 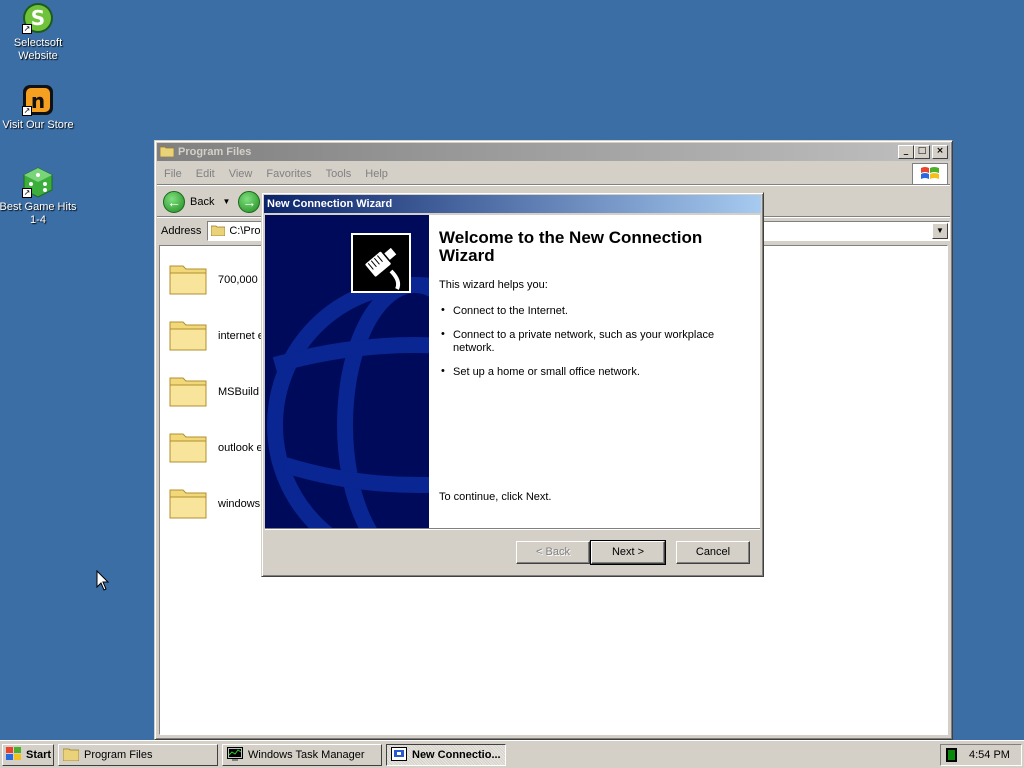 I want to click on folder-item: windows, so click(x=214, y=503).